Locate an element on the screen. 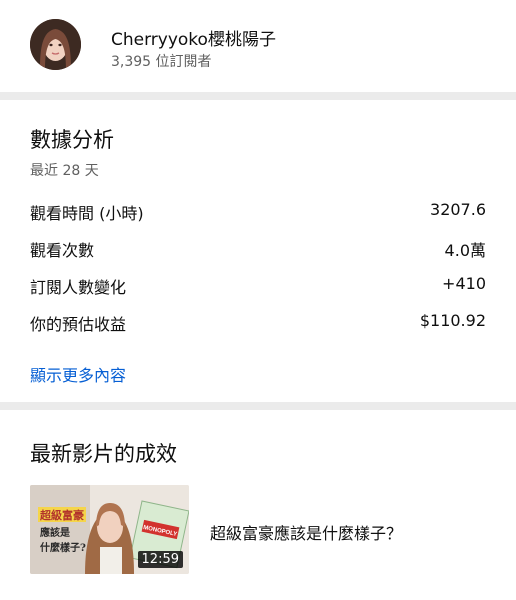 The width and height of the screenshot is (516, 600). metric-label: 觀看次數 is located at coordinates (62, 250).